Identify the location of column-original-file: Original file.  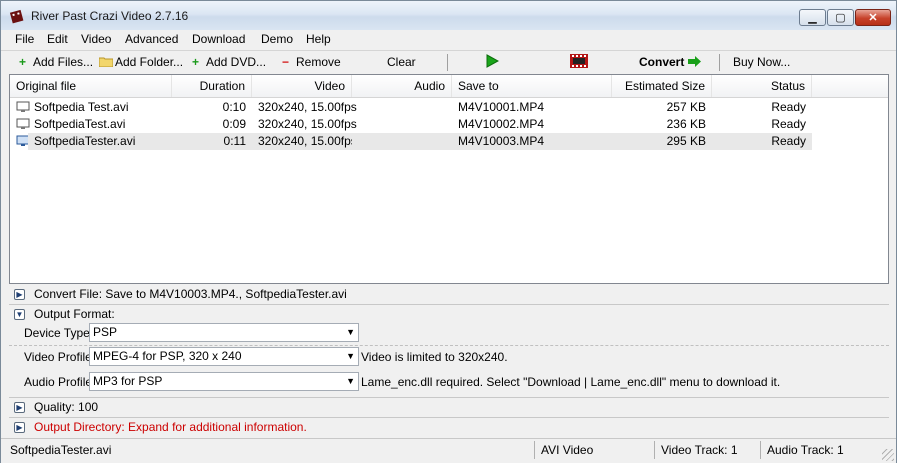
(91, 86).